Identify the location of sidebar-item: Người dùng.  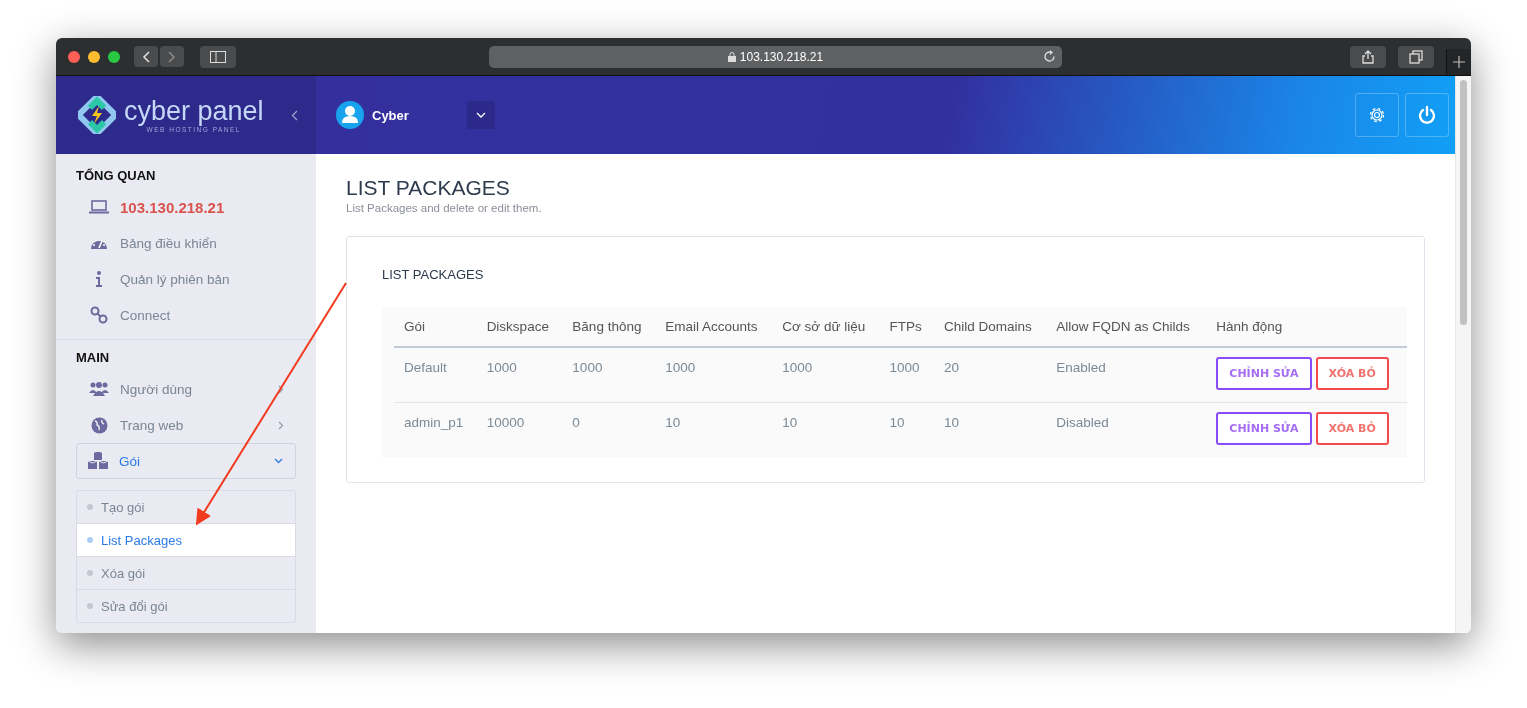
(186, 389).